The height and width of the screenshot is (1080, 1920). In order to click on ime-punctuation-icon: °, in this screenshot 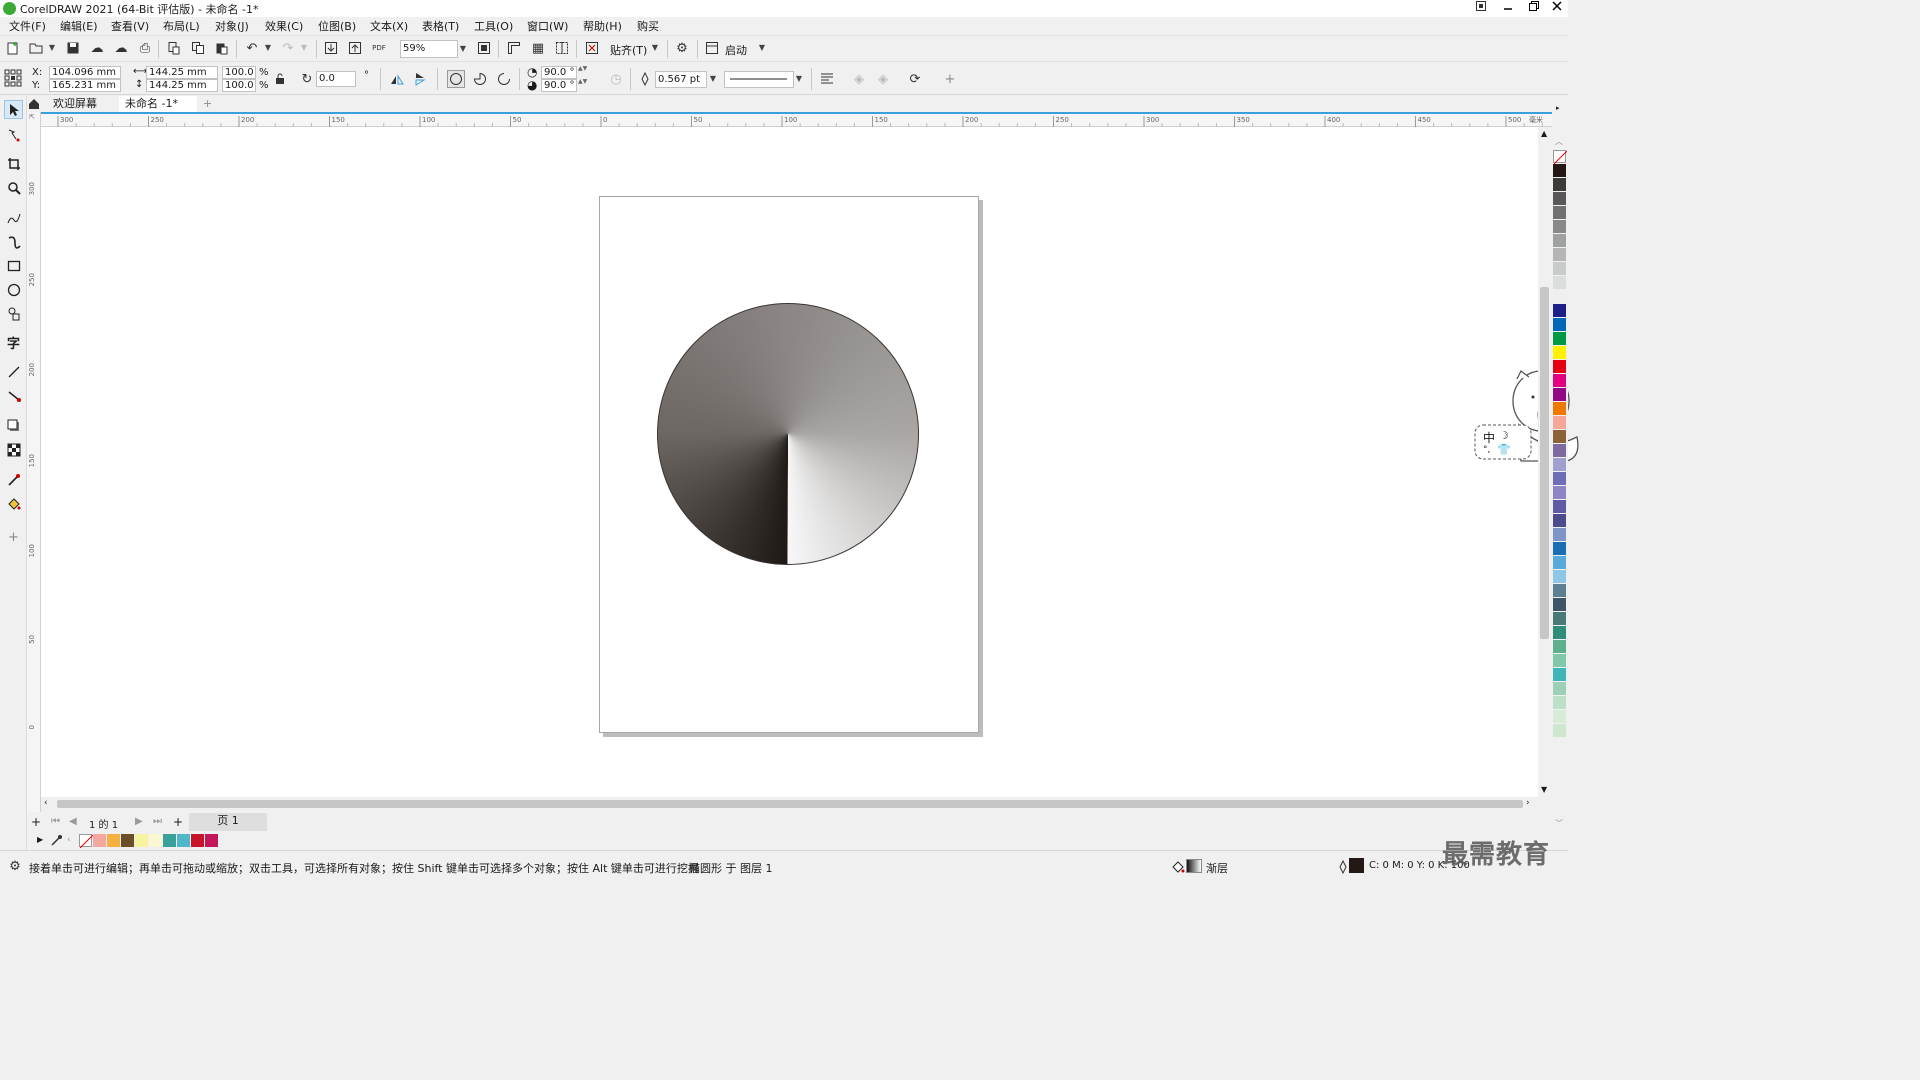, I will do `click(1486, 450)`.